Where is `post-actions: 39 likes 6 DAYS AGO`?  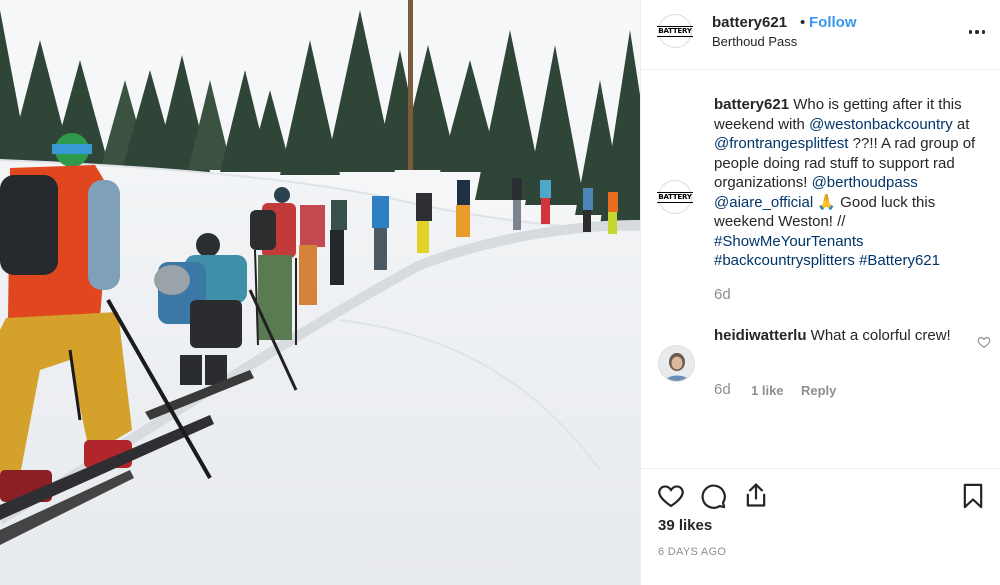 post-actions: 39 likes 6 DAYS AGO is located at coordinates (820, 526).